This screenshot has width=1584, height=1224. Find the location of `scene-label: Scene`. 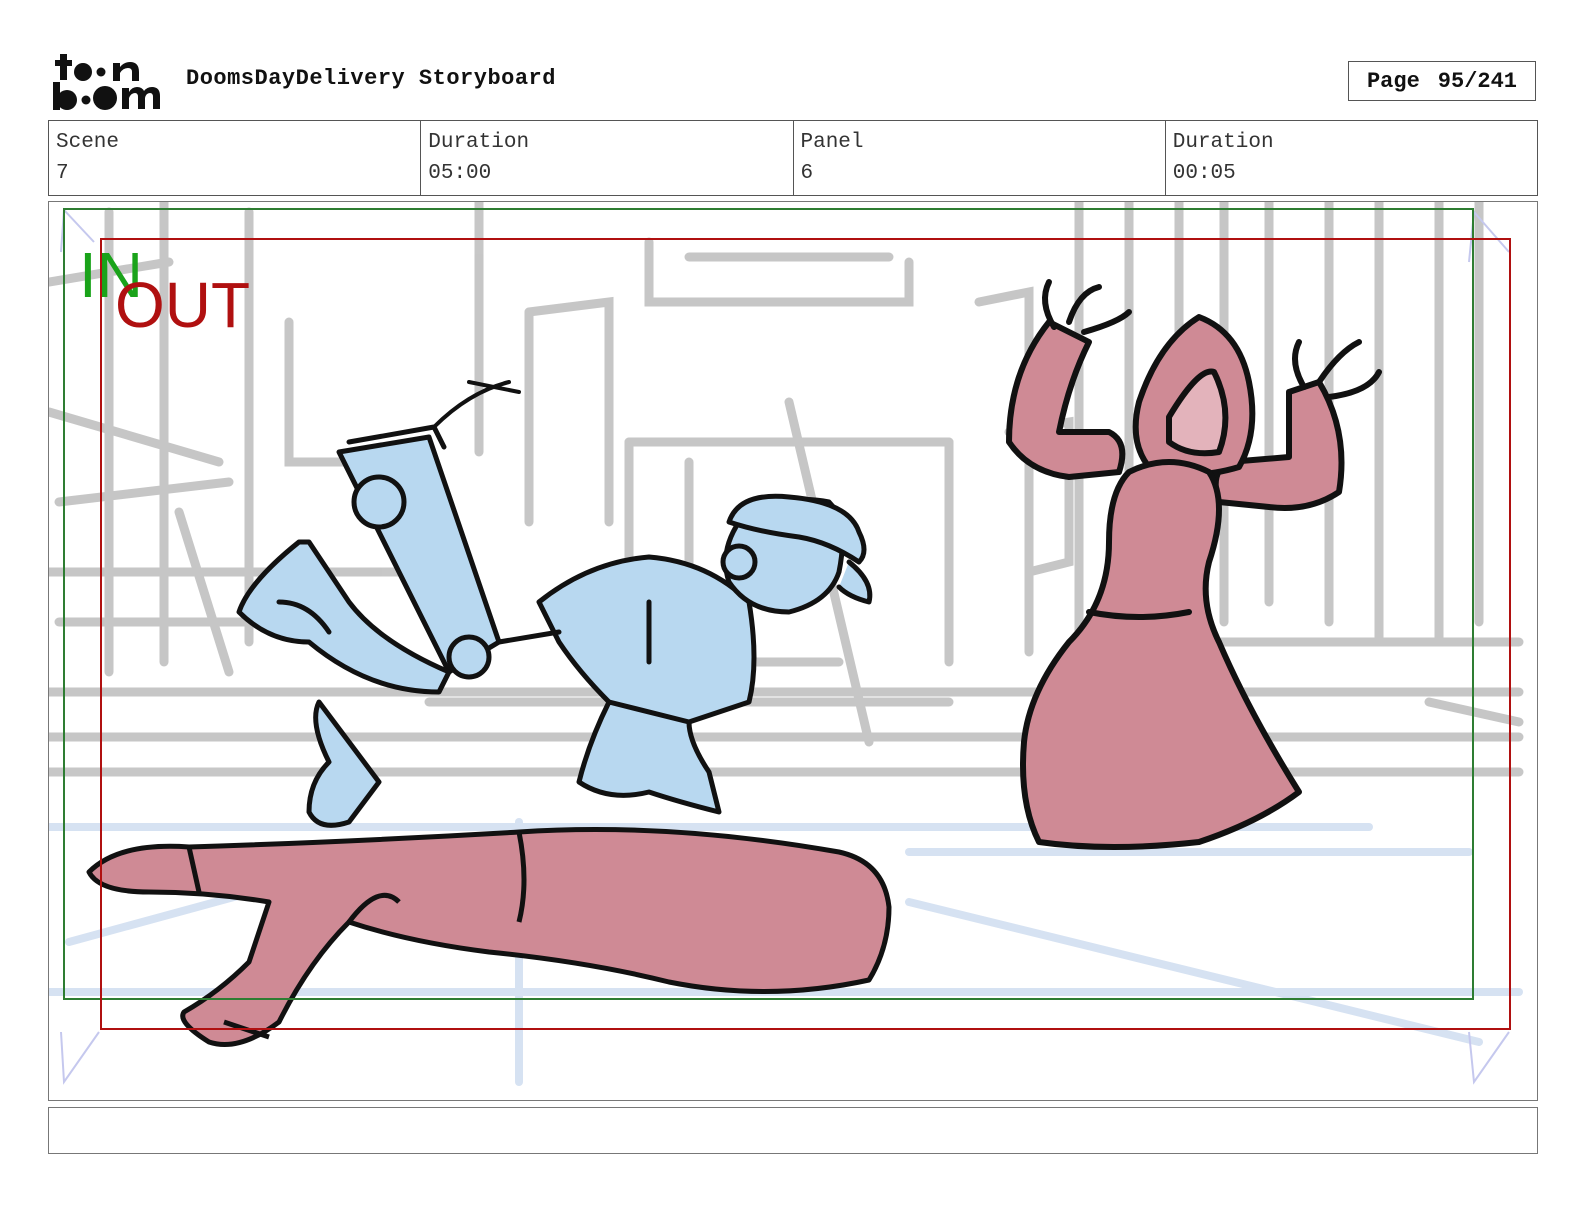

scene-label: Scene is located at coordinates (88, 142).